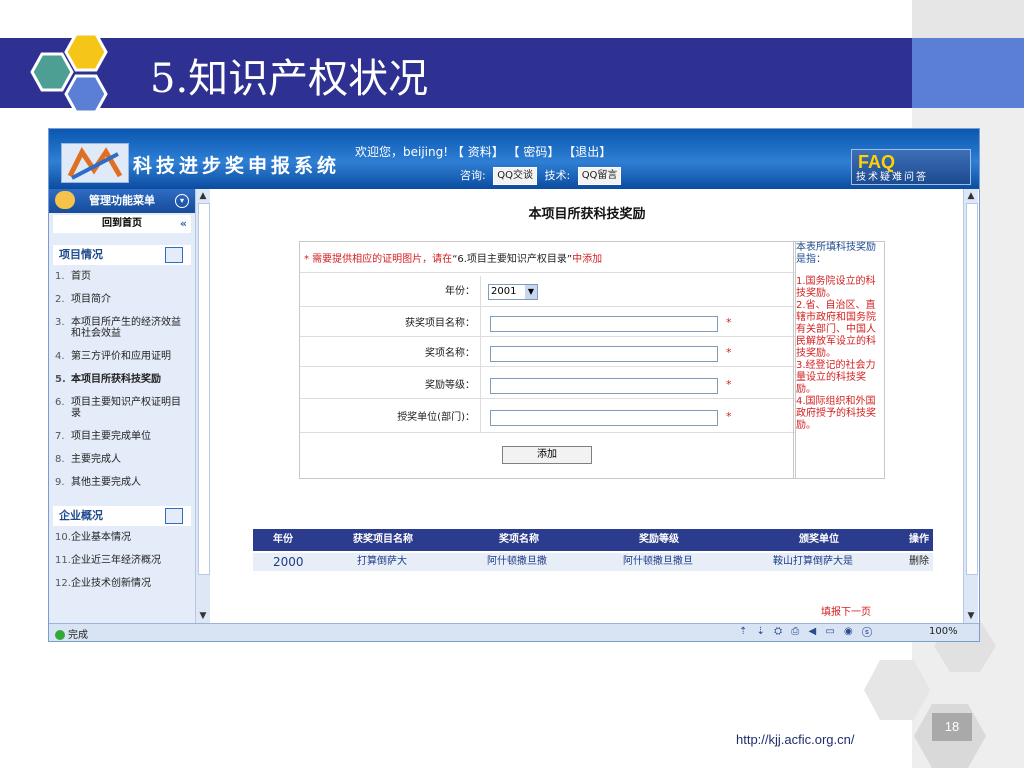  I want to click on notice-text: * 需要提供相应的证明图片，请在“6.项目主要知识产权目录”中添加, so click(453, 257).